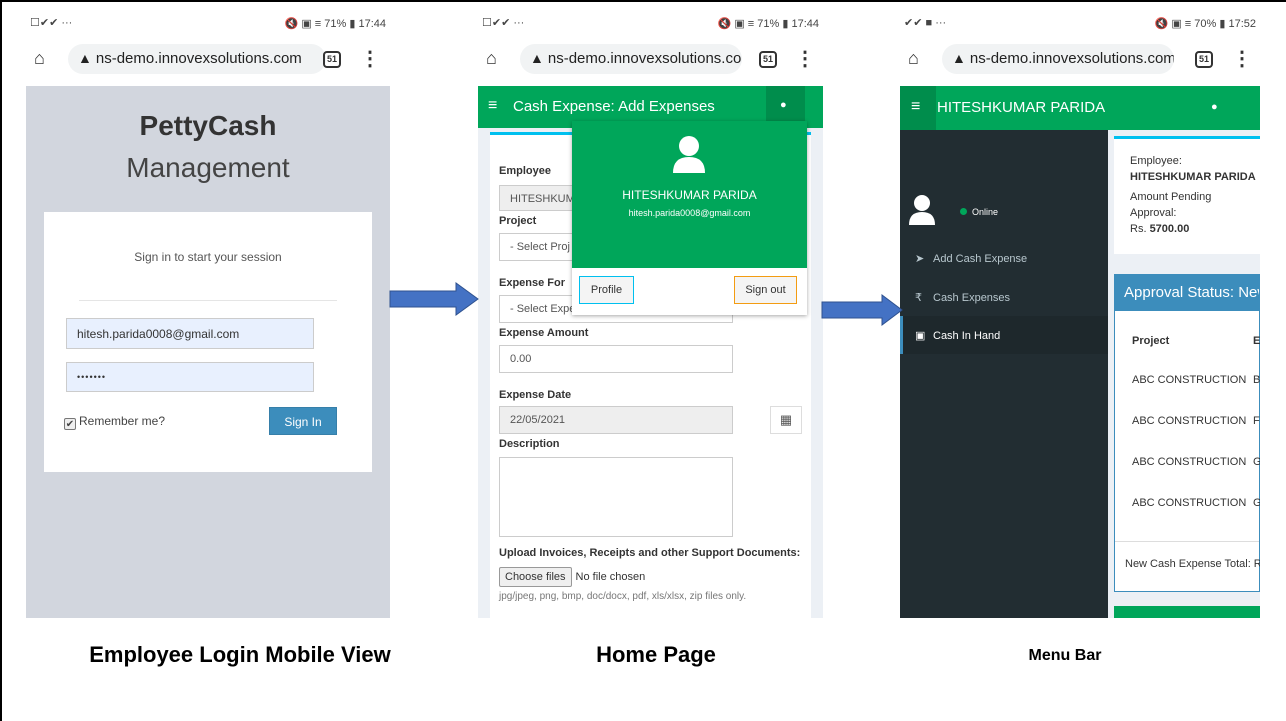 This screenshot has width=1286, height=721. Describe the element at coordinates (616, 359) in the screenshot. I see `amount-field: 0.00` at that location.